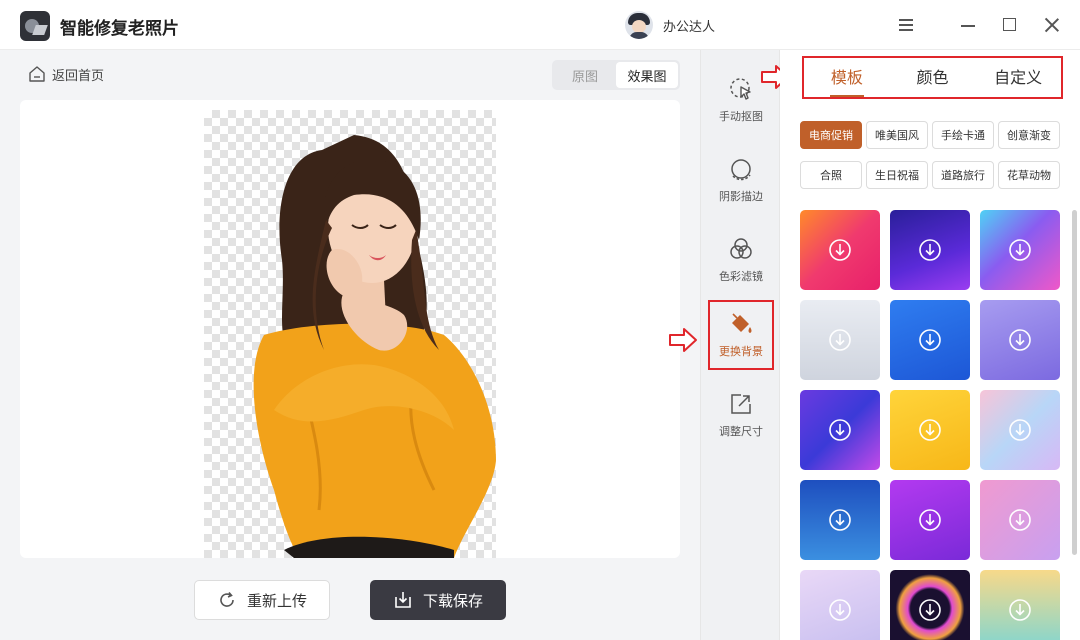  Describe the element at coordinates (683, 340) in the screenshot. I see `annotation-arrow-icon` at that location.